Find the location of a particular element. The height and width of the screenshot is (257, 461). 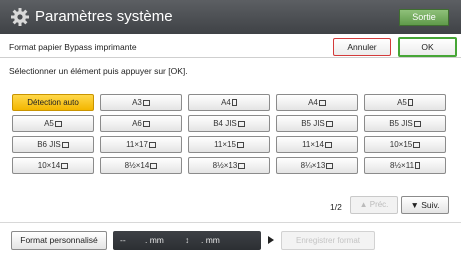

paper-size-label: Détection auto is located at coordinates (53, 102).